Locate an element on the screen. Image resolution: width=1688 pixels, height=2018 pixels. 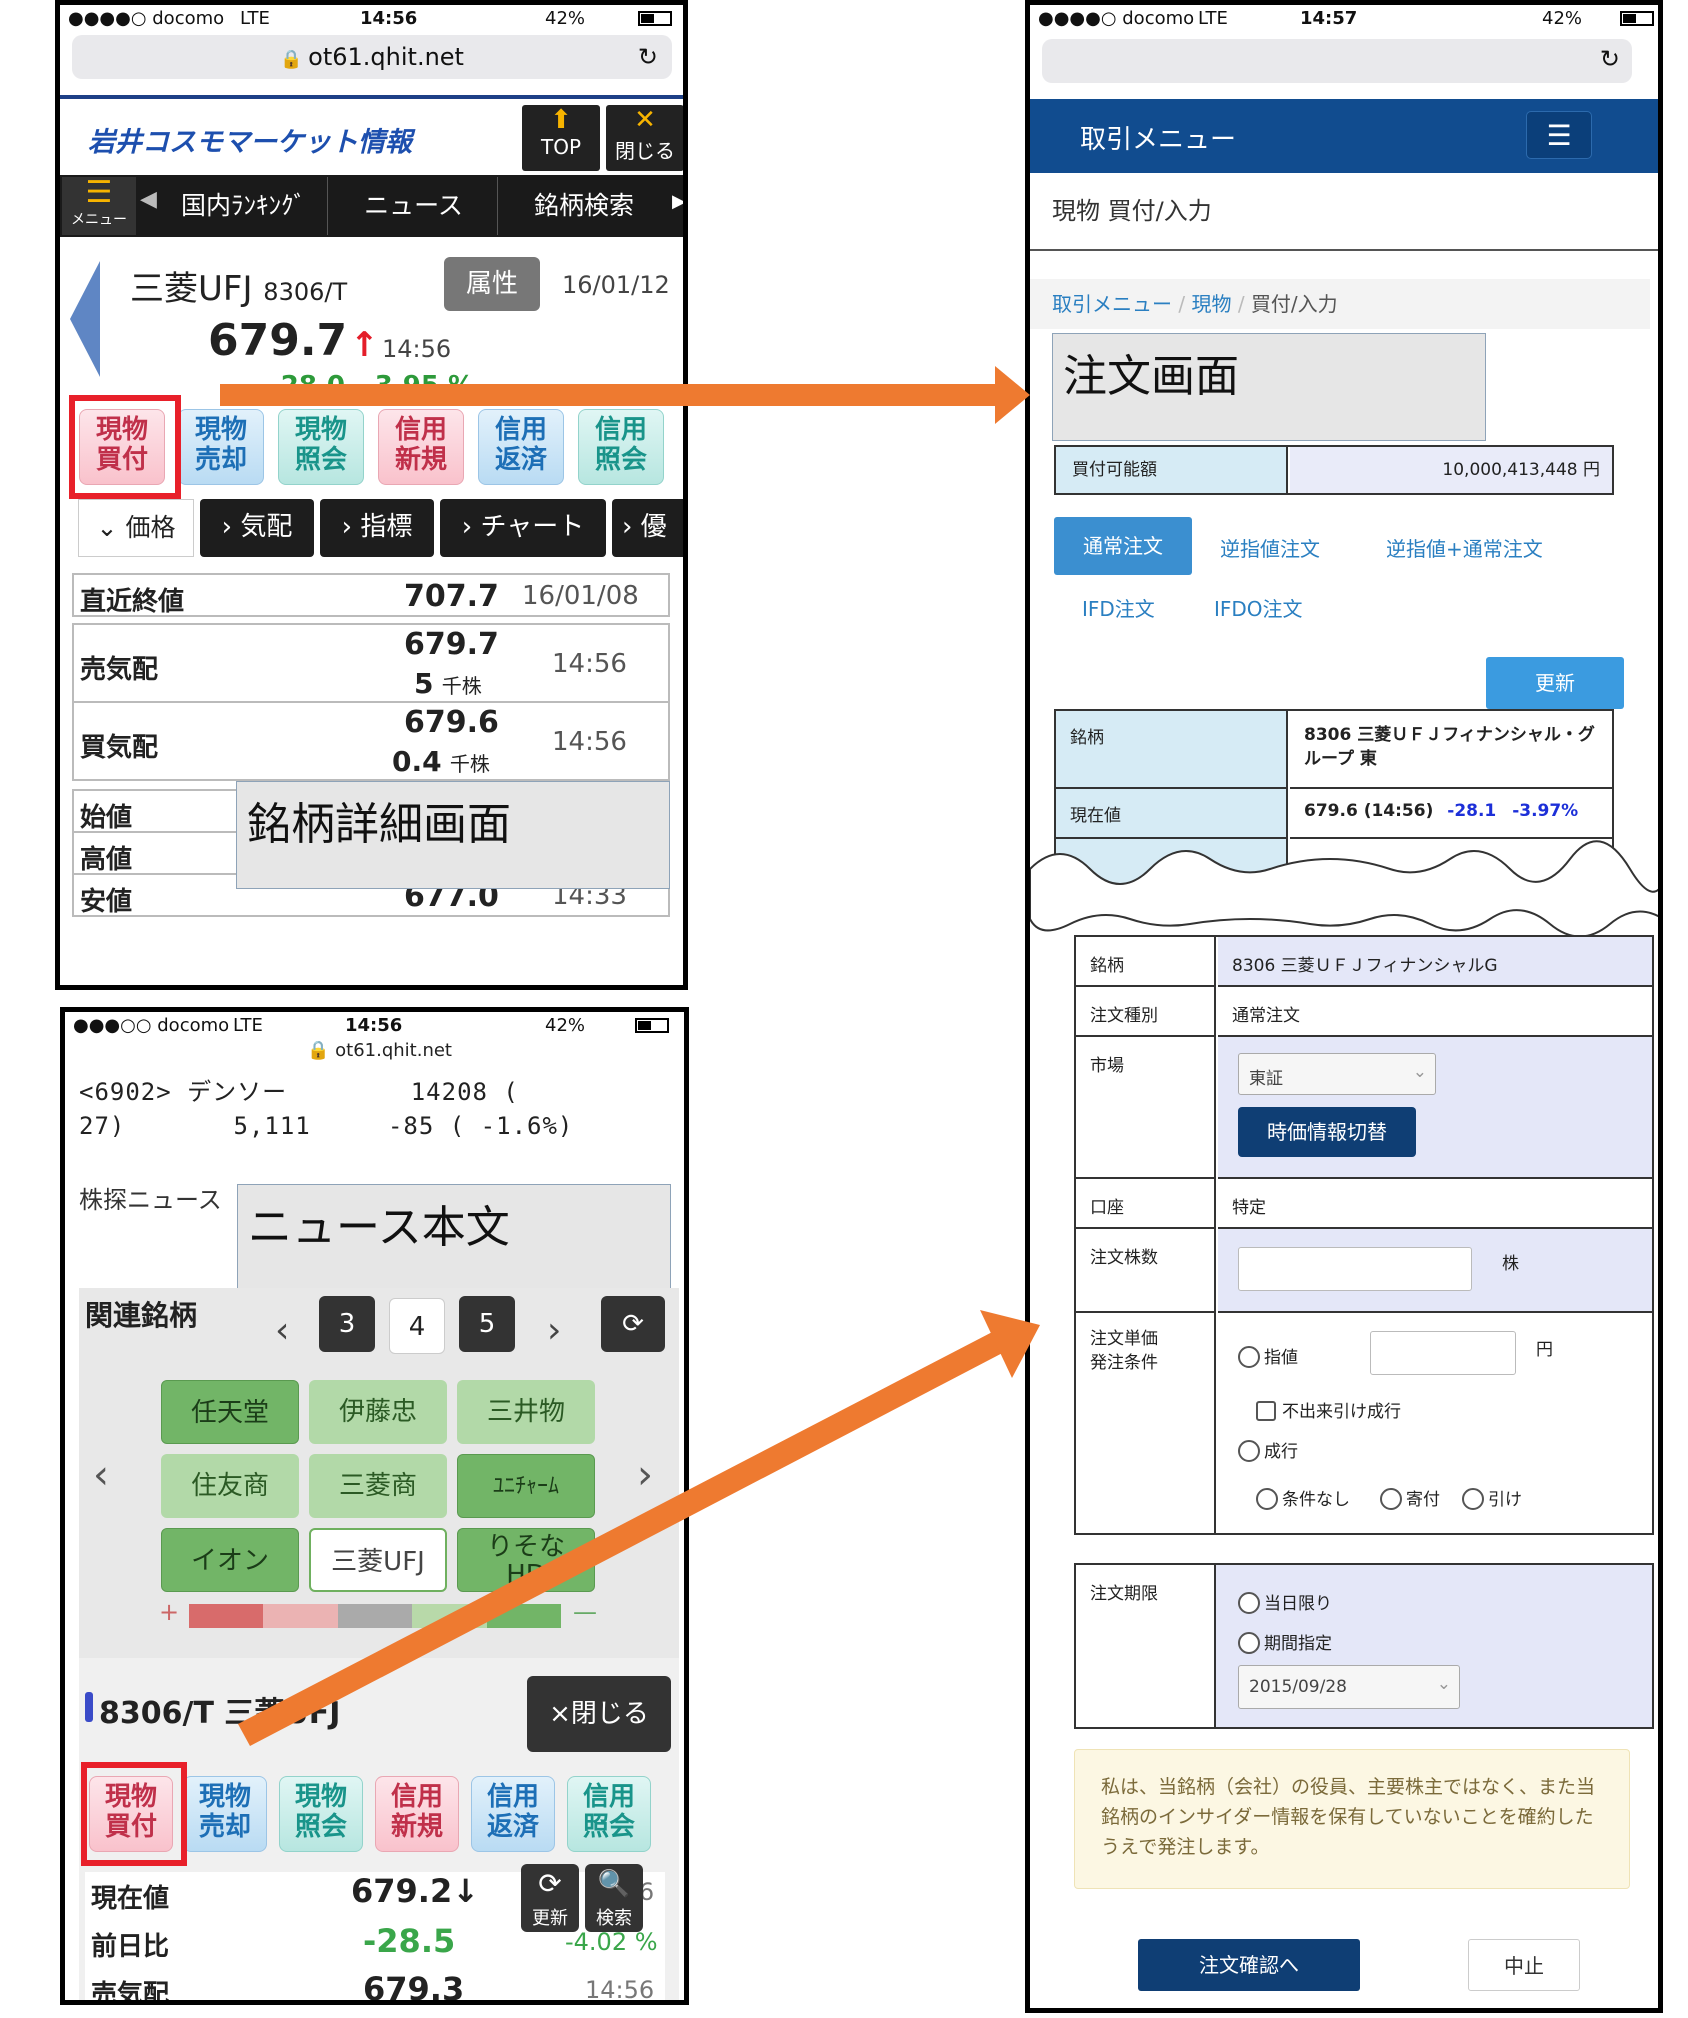
refresh-button: ⟳ 更新 is located at coordinates (550, 1898).